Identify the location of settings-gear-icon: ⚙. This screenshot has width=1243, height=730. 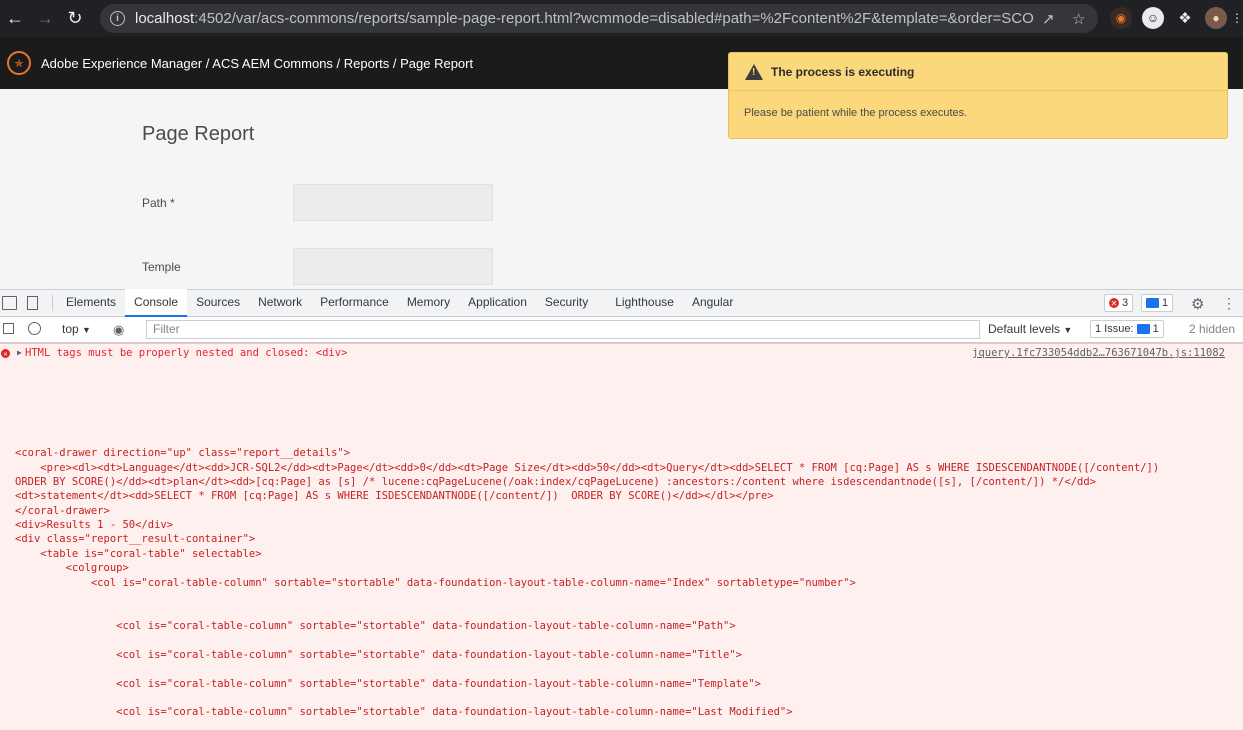
(1197, 304).